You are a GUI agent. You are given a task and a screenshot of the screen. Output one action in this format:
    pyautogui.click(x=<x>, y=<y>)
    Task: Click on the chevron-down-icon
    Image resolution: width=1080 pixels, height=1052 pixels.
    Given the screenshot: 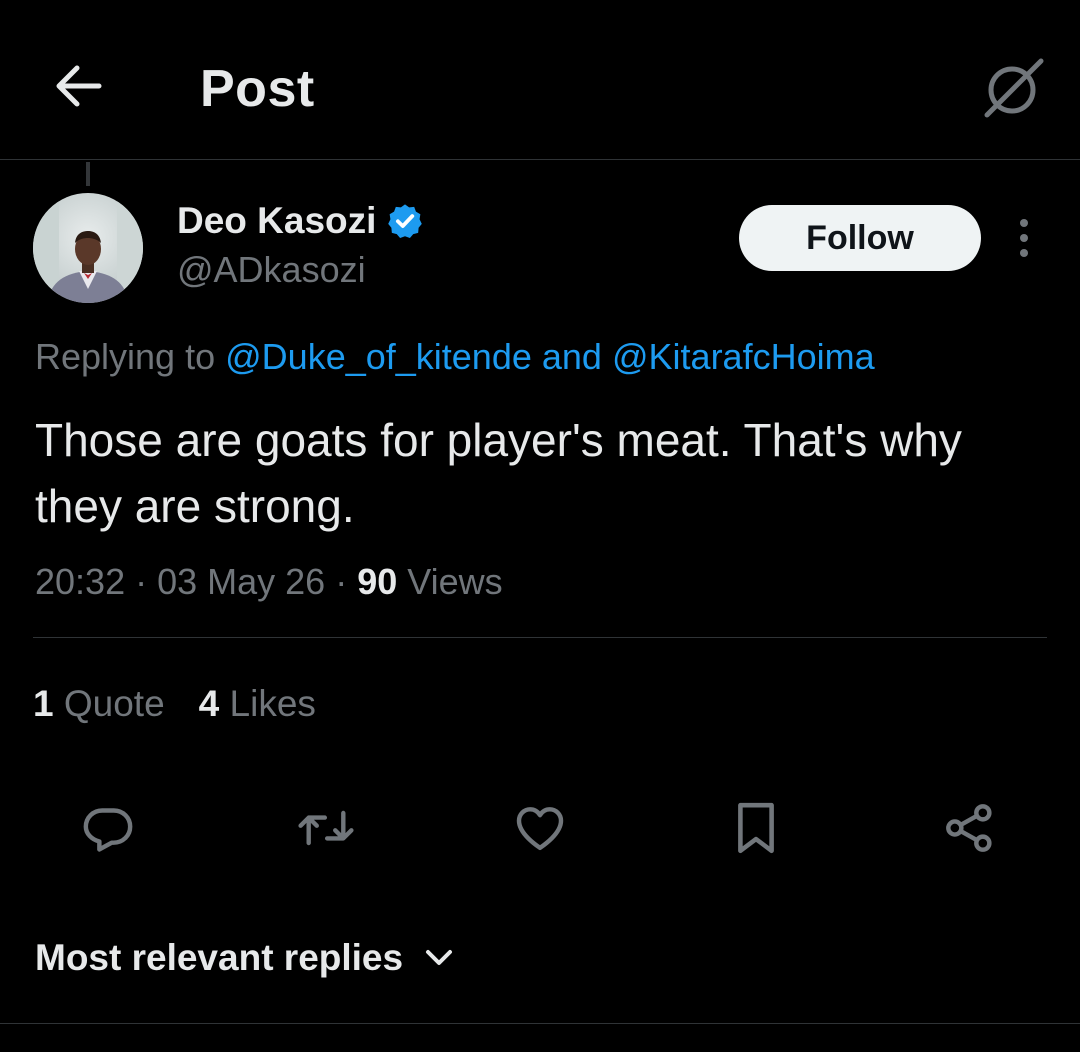 What is the action you would take?
    pyautogui.click(x=439, y=957)
    